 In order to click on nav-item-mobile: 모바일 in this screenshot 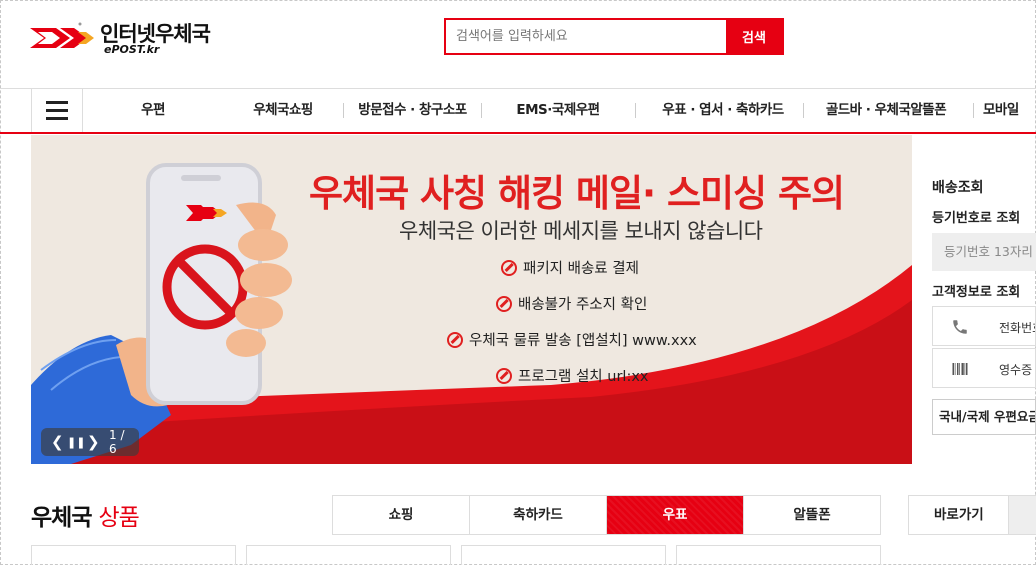, I will do `click(1009, 110)`.